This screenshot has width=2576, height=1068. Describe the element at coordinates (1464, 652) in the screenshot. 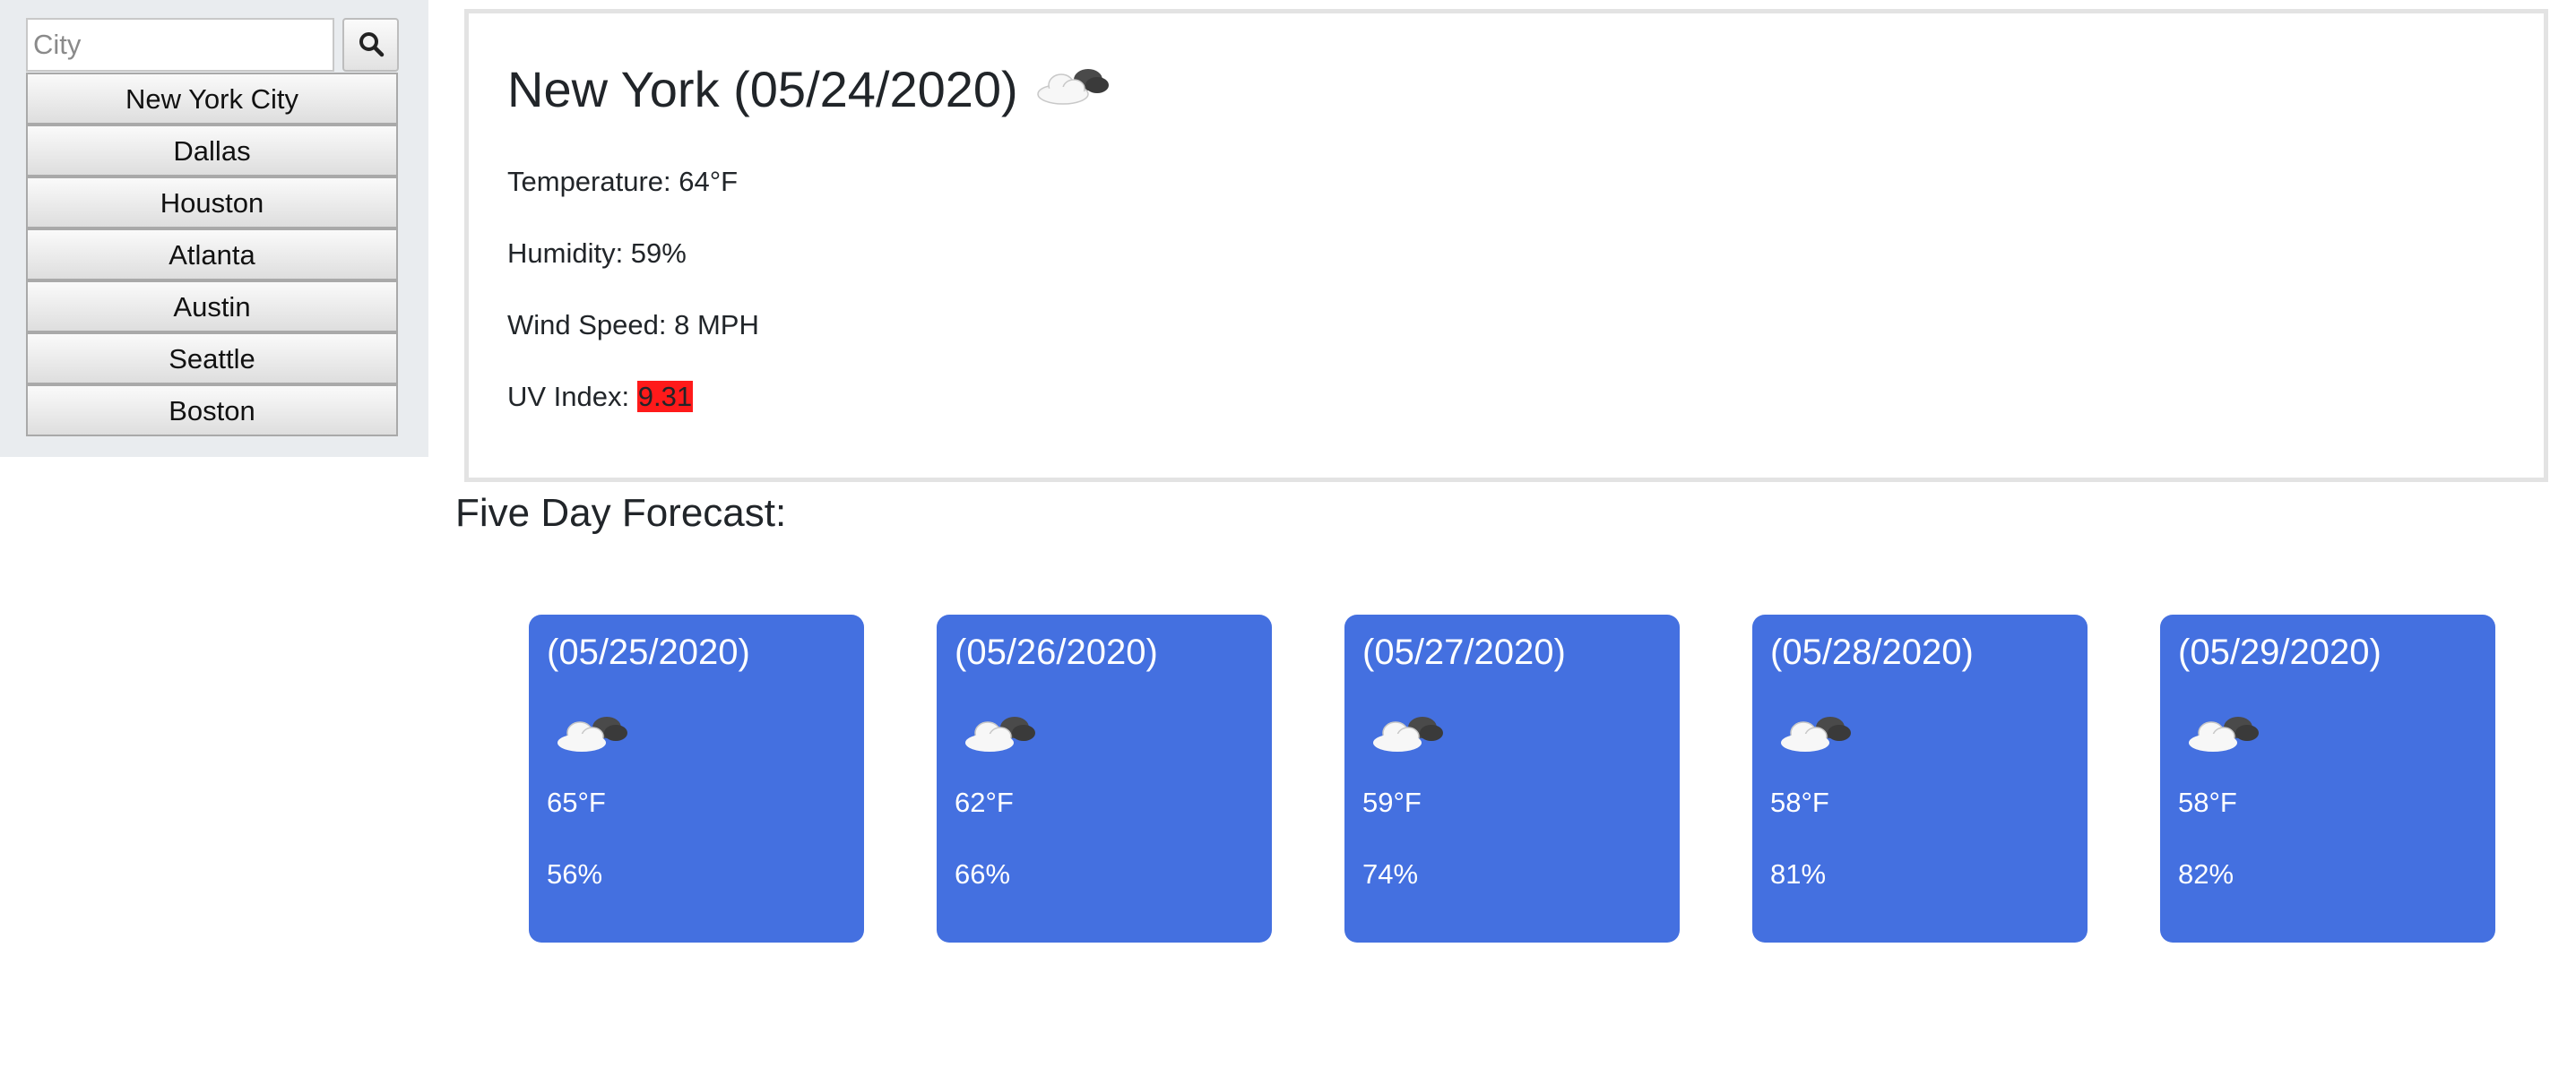

I see `forecast-date: (05/27/2020)` at that location.